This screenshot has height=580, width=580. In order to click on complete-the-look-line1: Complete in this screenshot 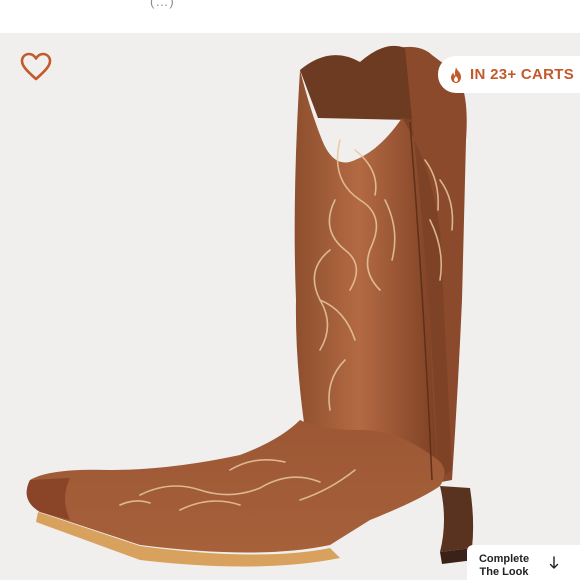, I will do `click(504, 559)`.